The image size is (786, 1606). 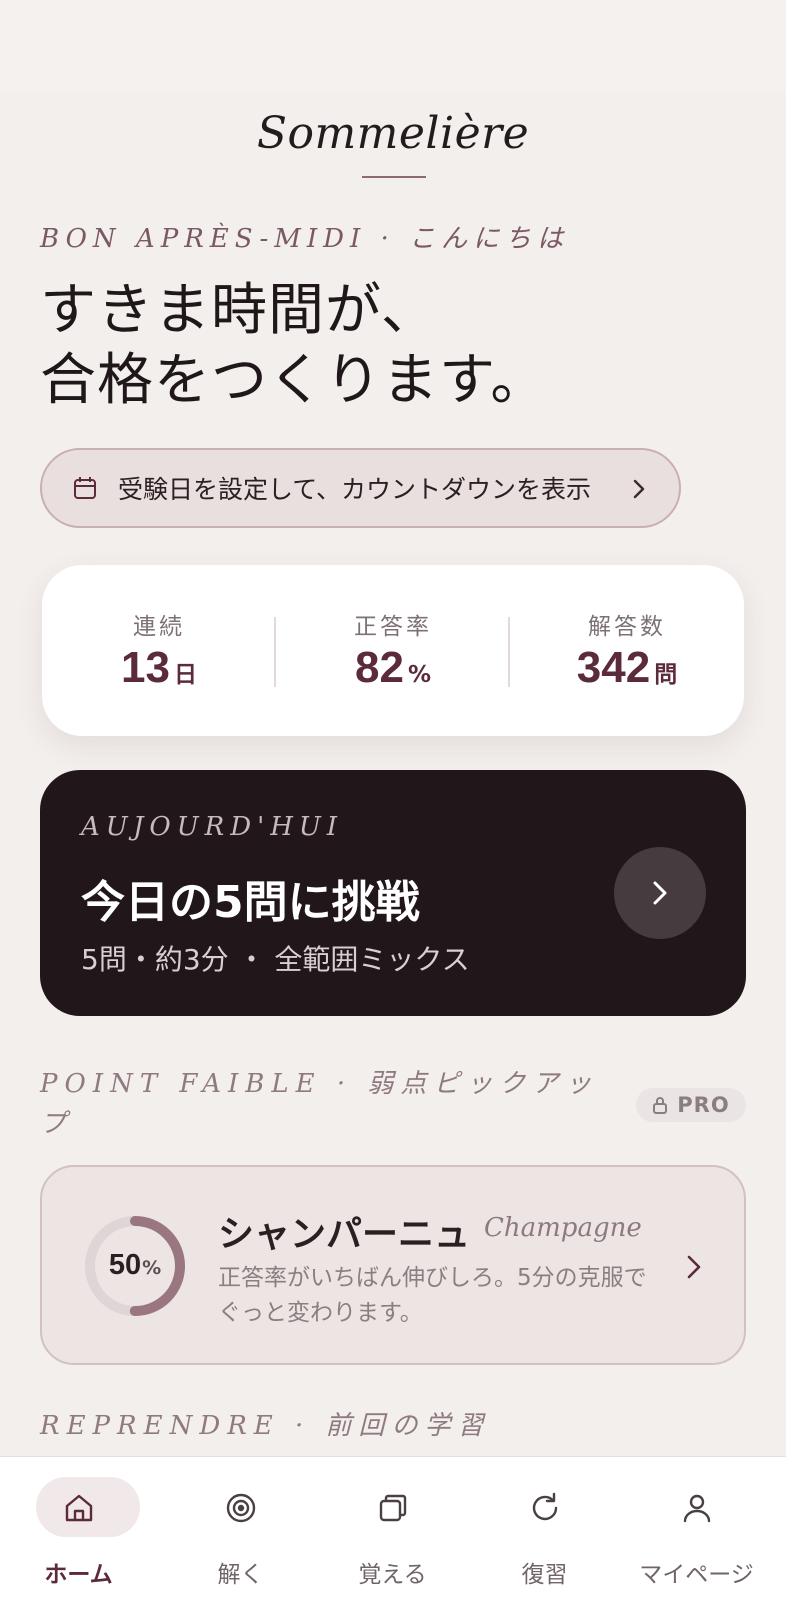 I want to click on hero-heading: すきま時間が、 合格をつくります。, so click(x=293, y=346).